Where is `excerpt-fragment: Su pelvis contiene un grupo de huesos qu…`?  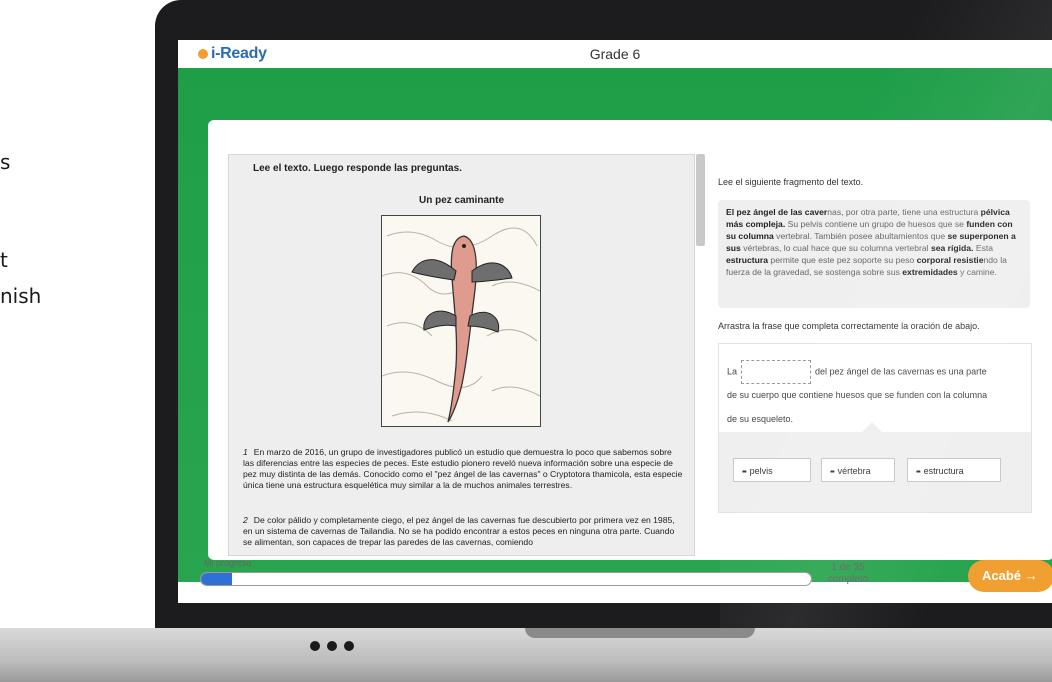 excerpt-fragment: Su pelvis contiene un grupo de huesos qu… is located at coordinates (876, 224).